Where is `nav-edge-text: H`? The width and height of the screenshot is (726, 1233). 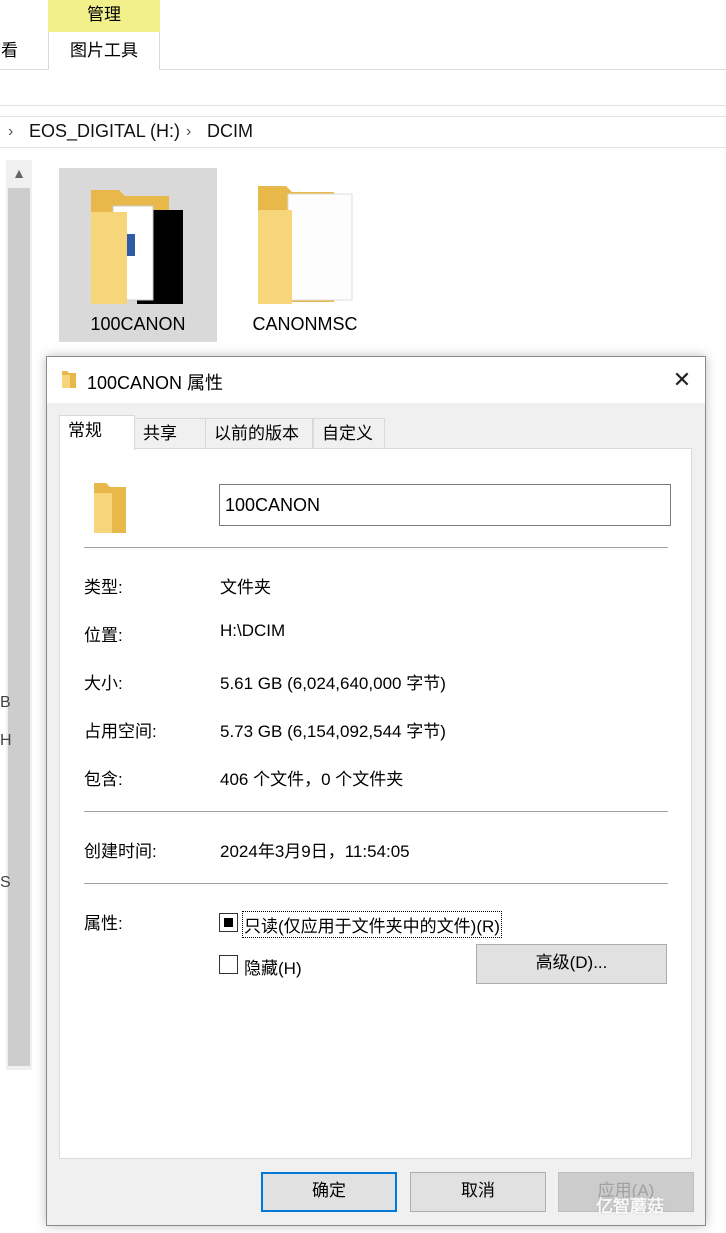 nav-edge-text: H is located at coordinates (6, 740).